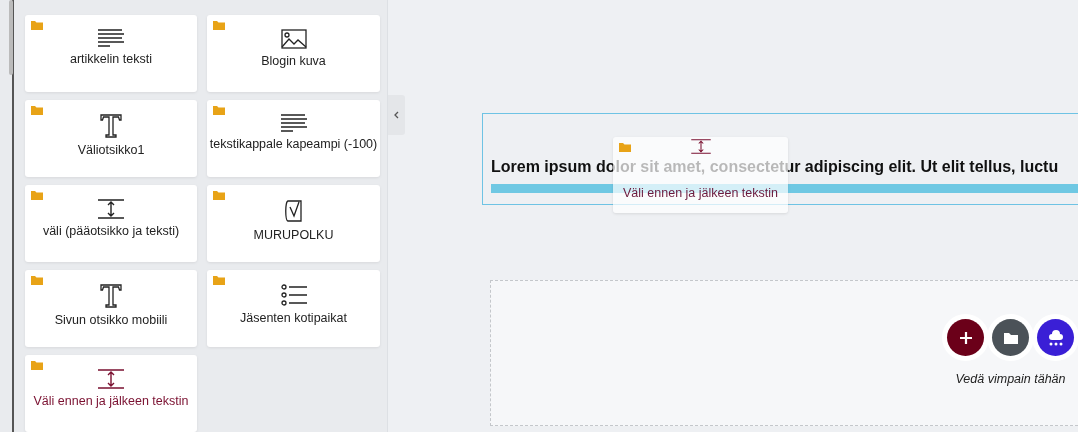 This screenshot has width=1078, height=432. What do you see at coordinates (293, 236) in the screenshot?
I see `widget-label: MURUPOLKU` at bounding box center [293, 236].